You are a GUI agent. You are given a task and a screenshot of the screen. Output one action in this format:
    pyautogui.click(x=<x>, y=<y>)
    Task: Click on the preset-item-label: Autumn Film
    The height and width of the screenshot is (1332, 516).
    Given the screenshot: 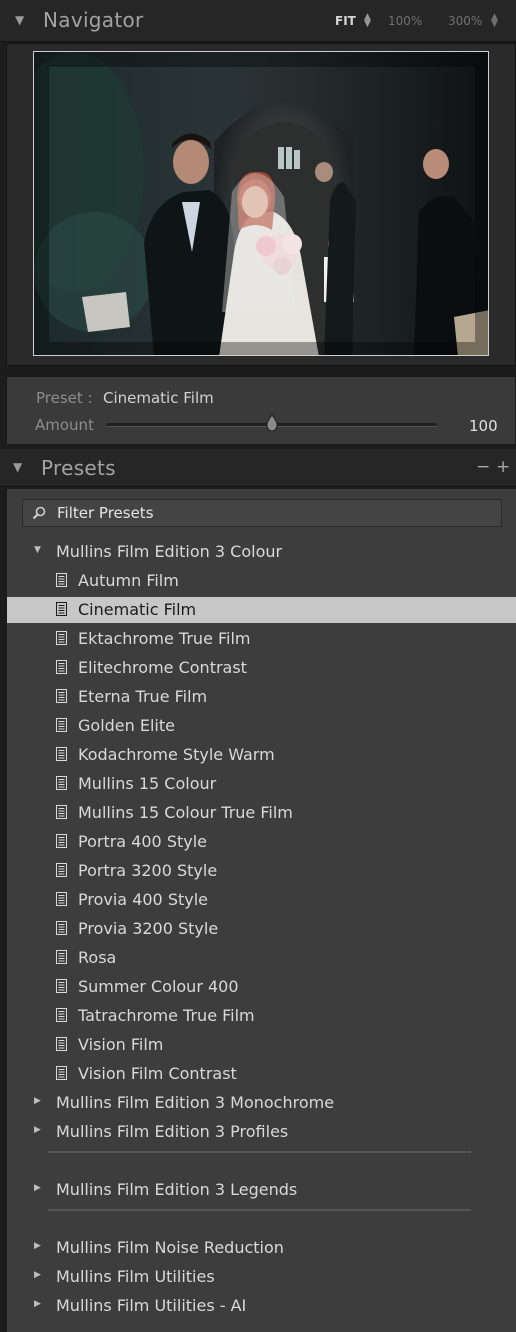 What is the action you would take?
    pyautogui.click(x=128, y=580)
    